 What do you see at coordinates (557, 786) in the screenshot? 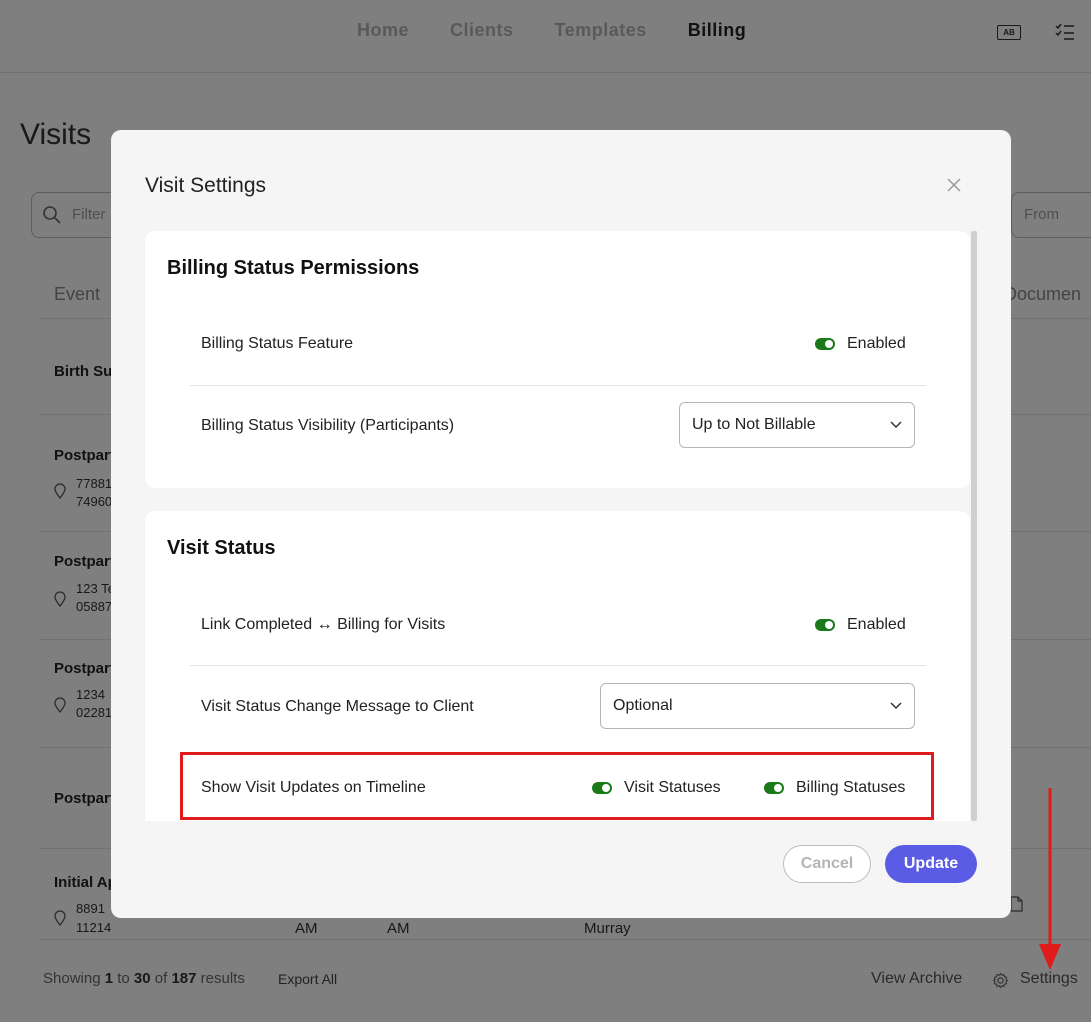
I see `highlight-box` at bounding box center [557, 786].